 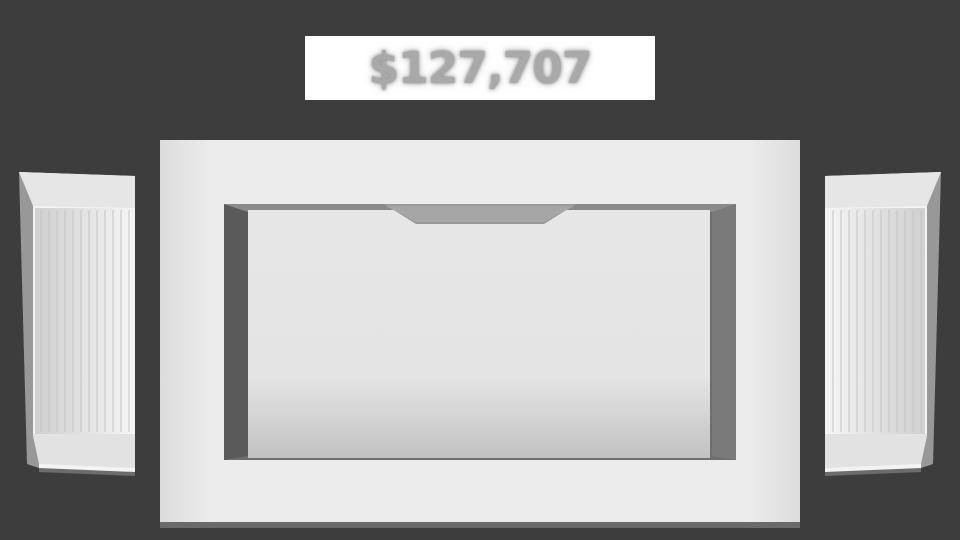 I want to click on right-side-panel, so click(x=883, y=324).